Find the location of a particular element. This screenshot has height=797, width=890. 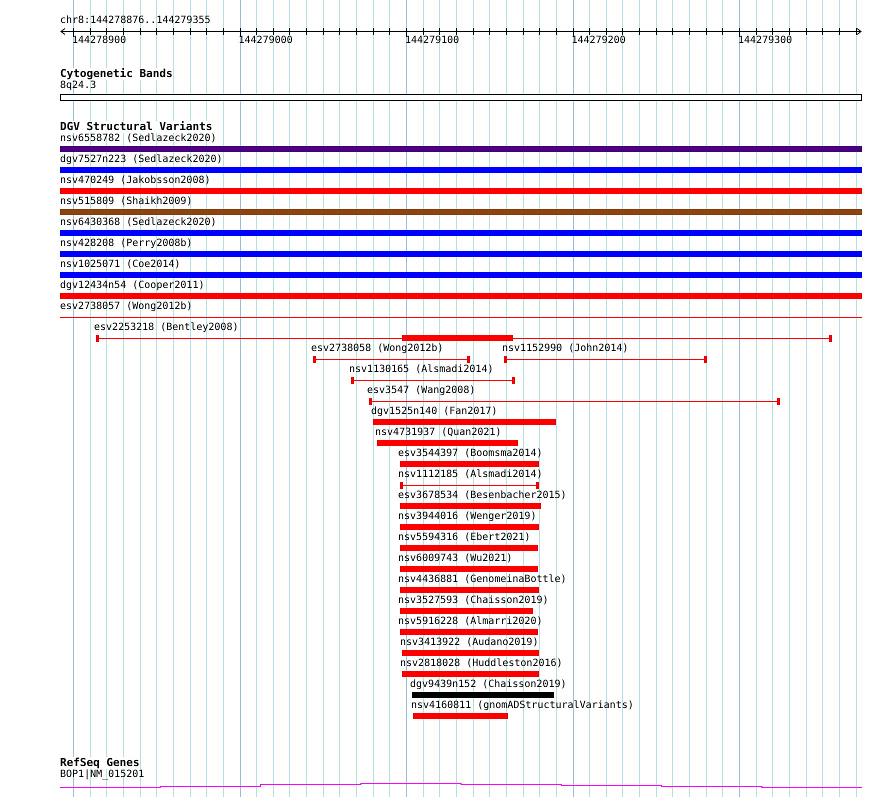

feature-label: nsv3527593 (Chaisson2019) is located at coordinates (473, 601).